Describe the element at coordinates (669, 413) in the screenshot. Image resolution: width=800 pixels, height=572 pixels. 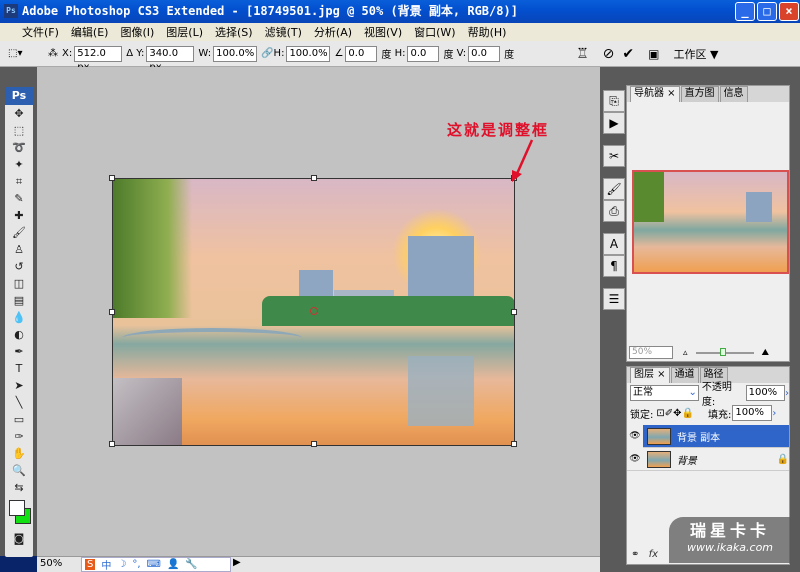
I see `lock-pixels-icon: ✐` at that location.